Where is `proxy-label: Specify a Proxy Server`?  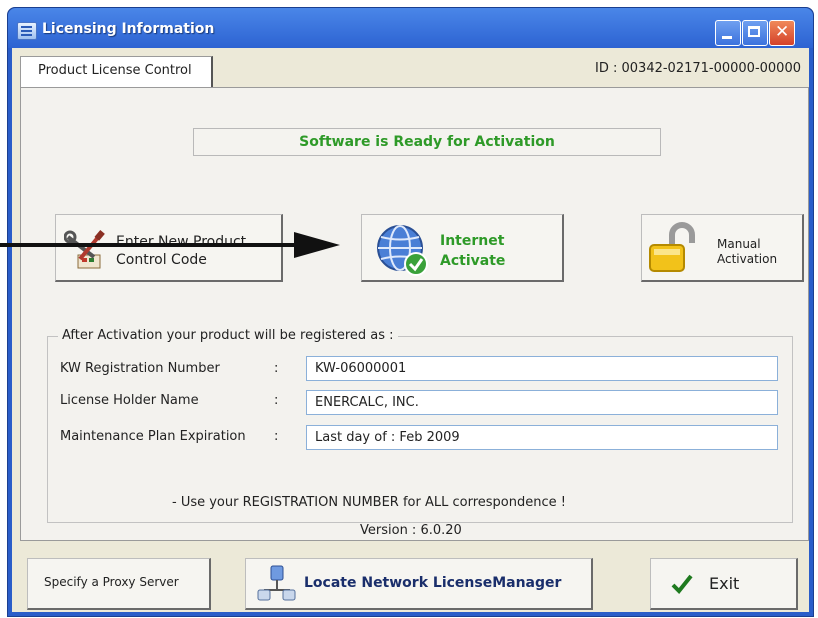 proxy-label: Specify a Proxy Server is located at coordinates (111, 582).